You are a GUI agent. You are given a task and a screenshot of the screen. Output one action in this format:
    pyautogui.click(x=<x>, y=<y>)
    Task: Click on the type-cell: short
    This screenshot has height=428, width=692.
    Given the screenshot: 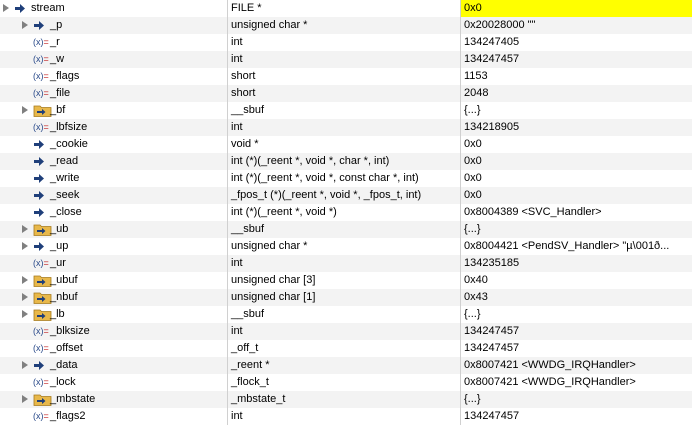 What is the action you would take?
    pyautogui.click(x=344, y=76)
    